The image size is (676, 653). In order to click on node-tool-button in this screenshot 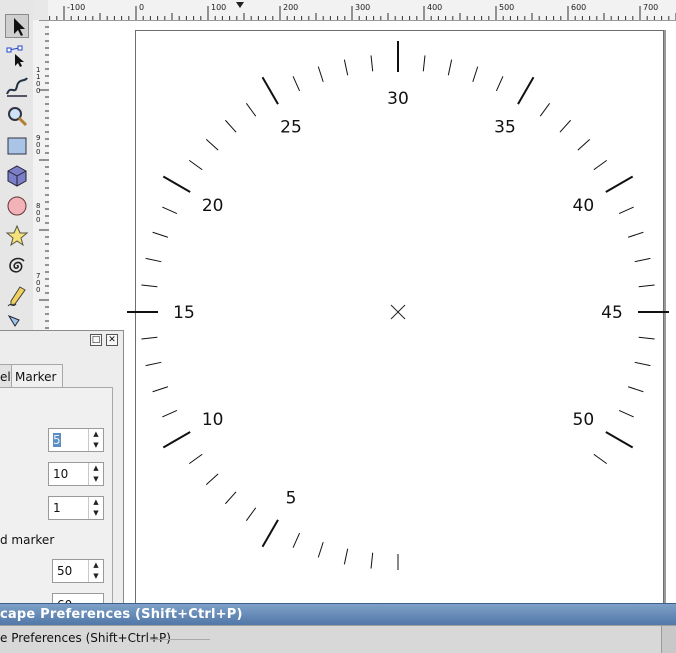, I will do `click(17, 56)`.